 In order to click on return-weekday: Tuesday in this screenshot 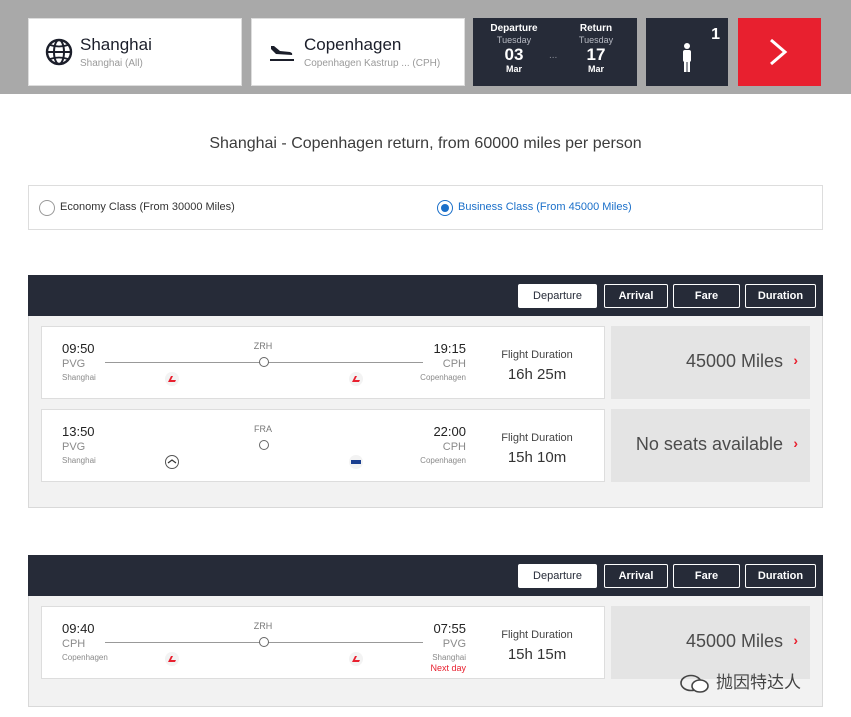, I will do `click(596, 40)`.